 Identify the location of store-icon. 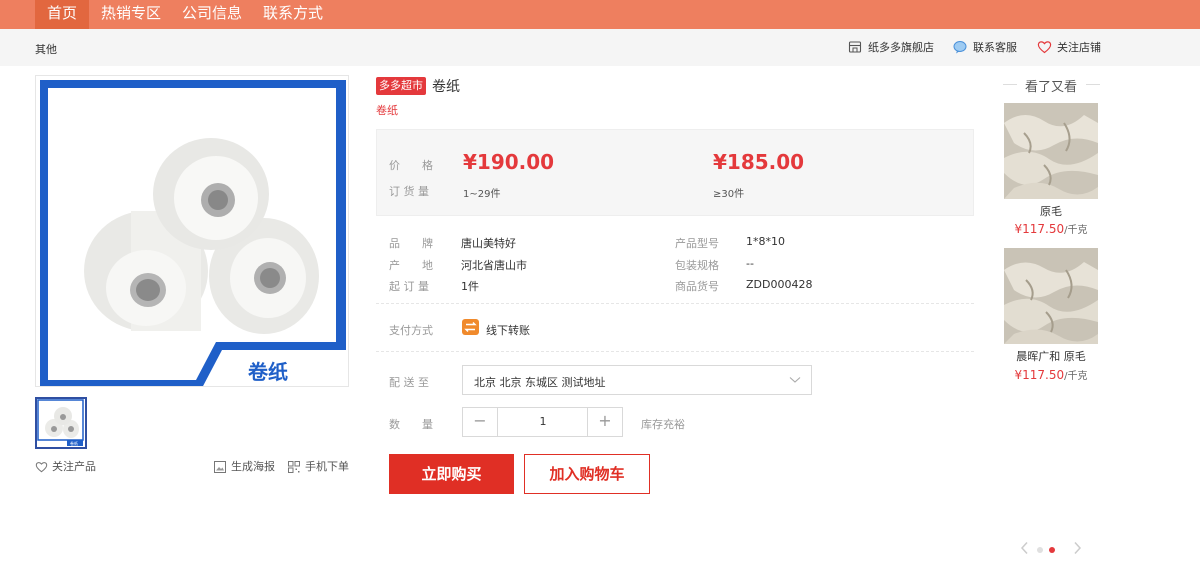
(855, 47).